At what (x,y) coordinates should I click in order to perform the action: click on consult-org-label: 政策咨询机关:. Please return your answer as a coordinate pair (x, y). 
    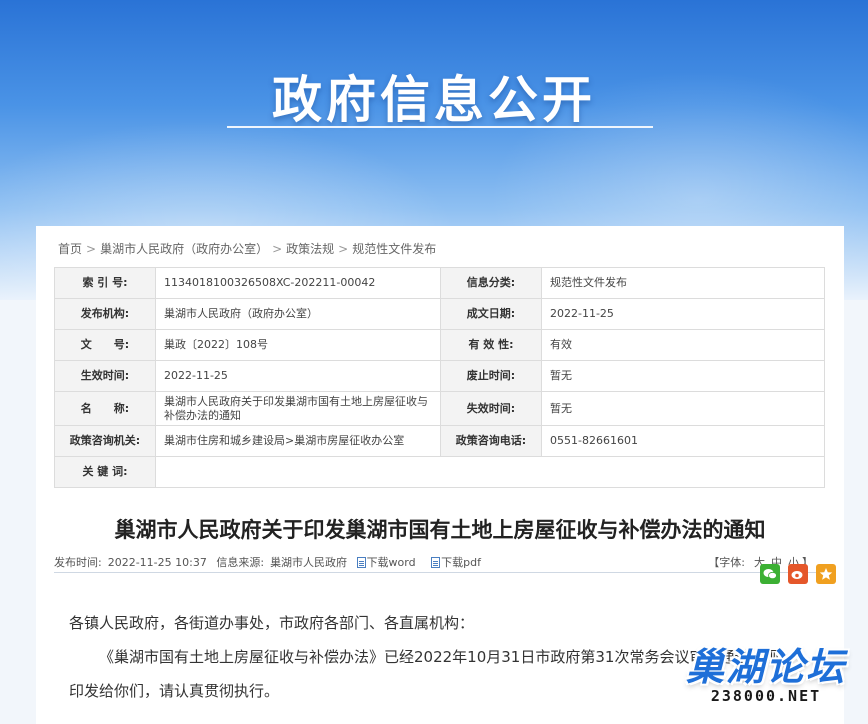
    Looking at the image, I should click on (105, 441).